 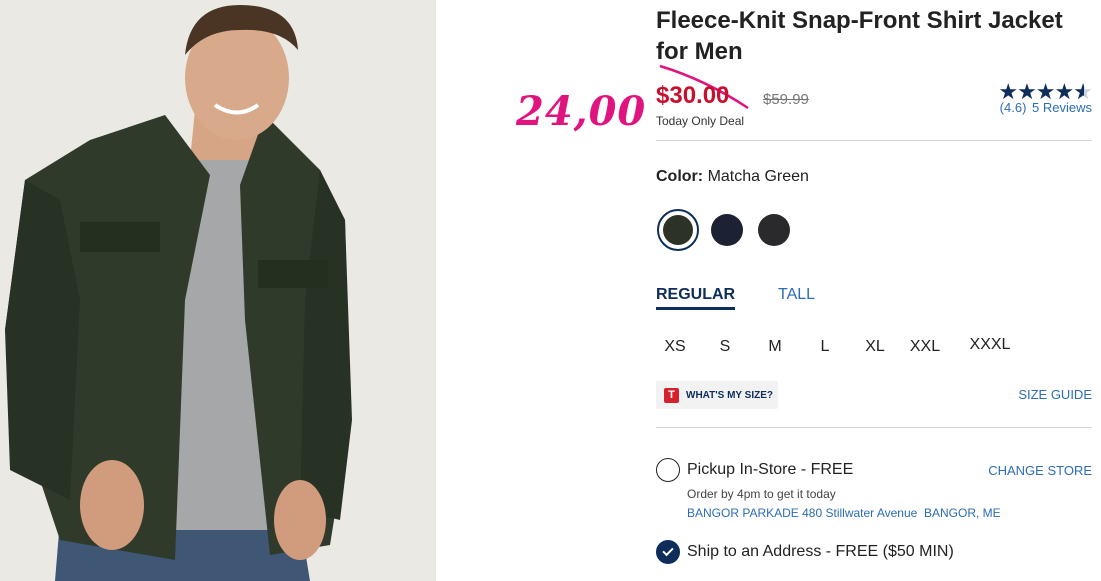 I want to click on change-store-link: CHANGE STORE, so click(x=1040, y=470).